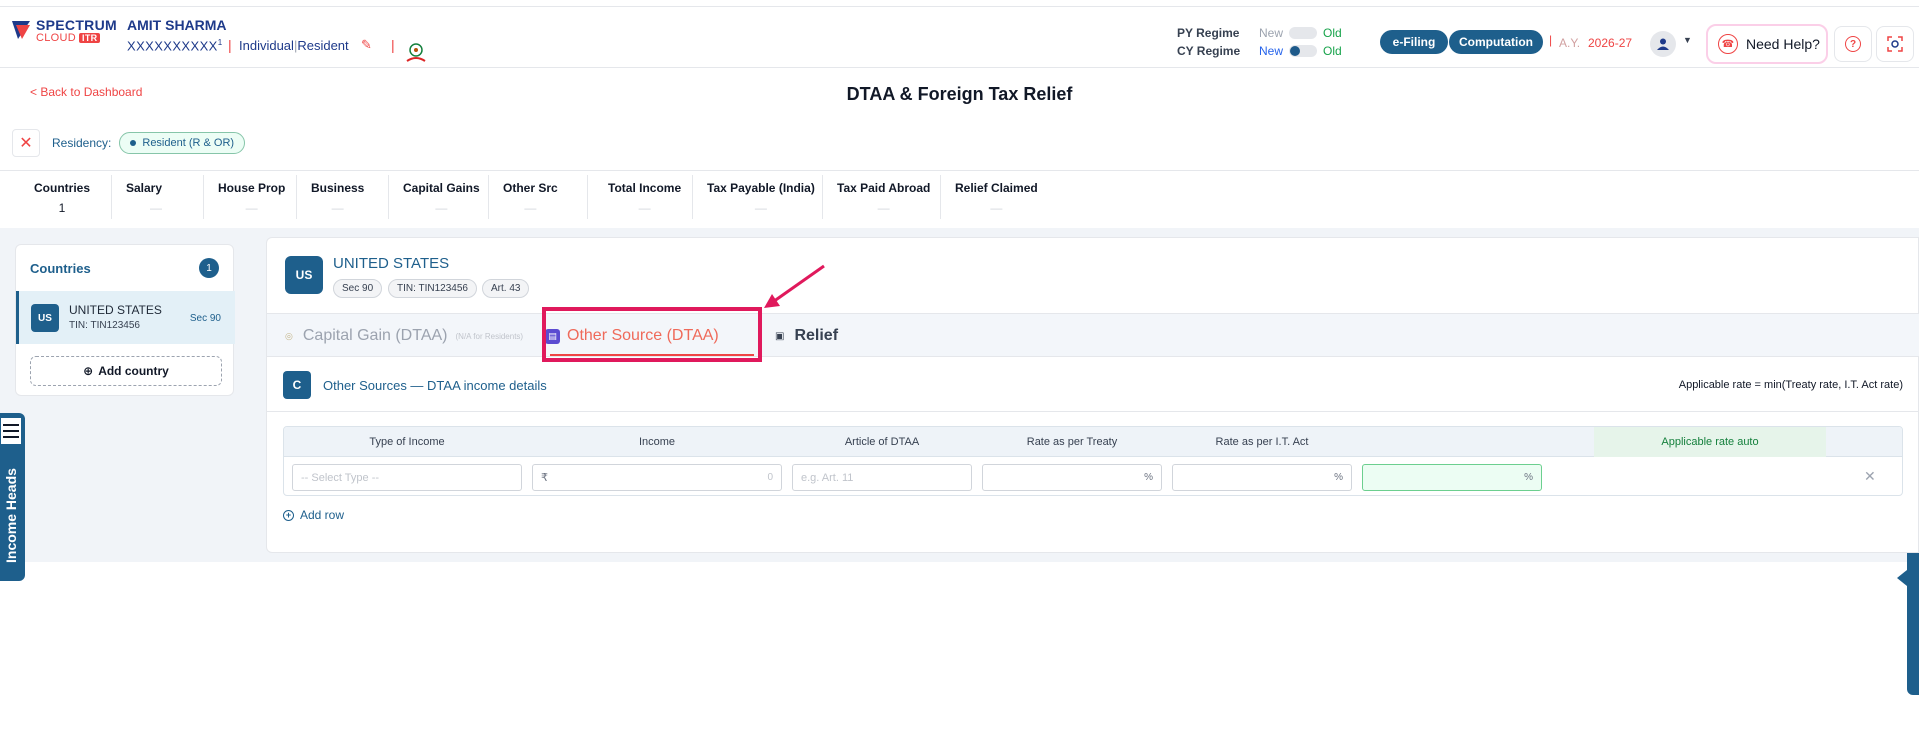  Describe the element at coordinates (115, 310) in the screenshot. I see `country-name: UNITED STATES` at that location.